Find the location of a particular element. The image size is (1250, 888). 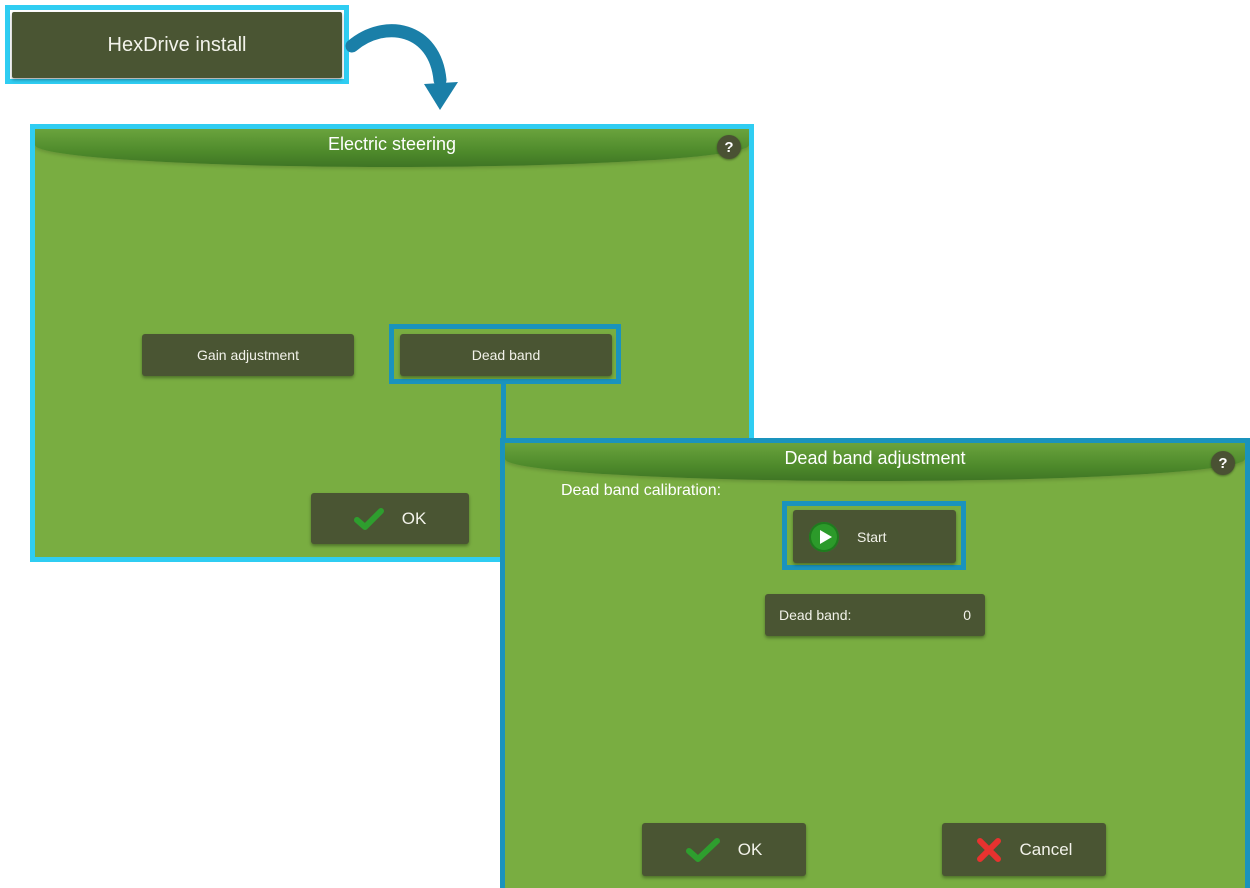

start-label: Start is located at coordinates (872, 536).